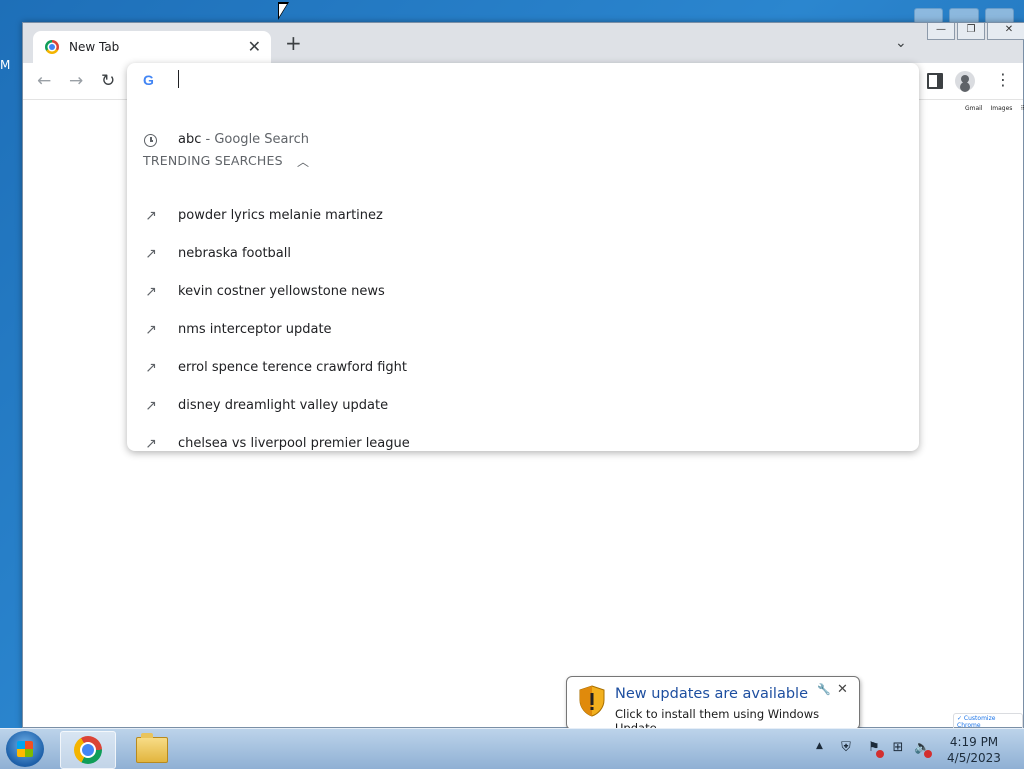  Describe the element at coordinates (255, 139) in the screenshot. I see `history-suffix: - Google Search` at that location.